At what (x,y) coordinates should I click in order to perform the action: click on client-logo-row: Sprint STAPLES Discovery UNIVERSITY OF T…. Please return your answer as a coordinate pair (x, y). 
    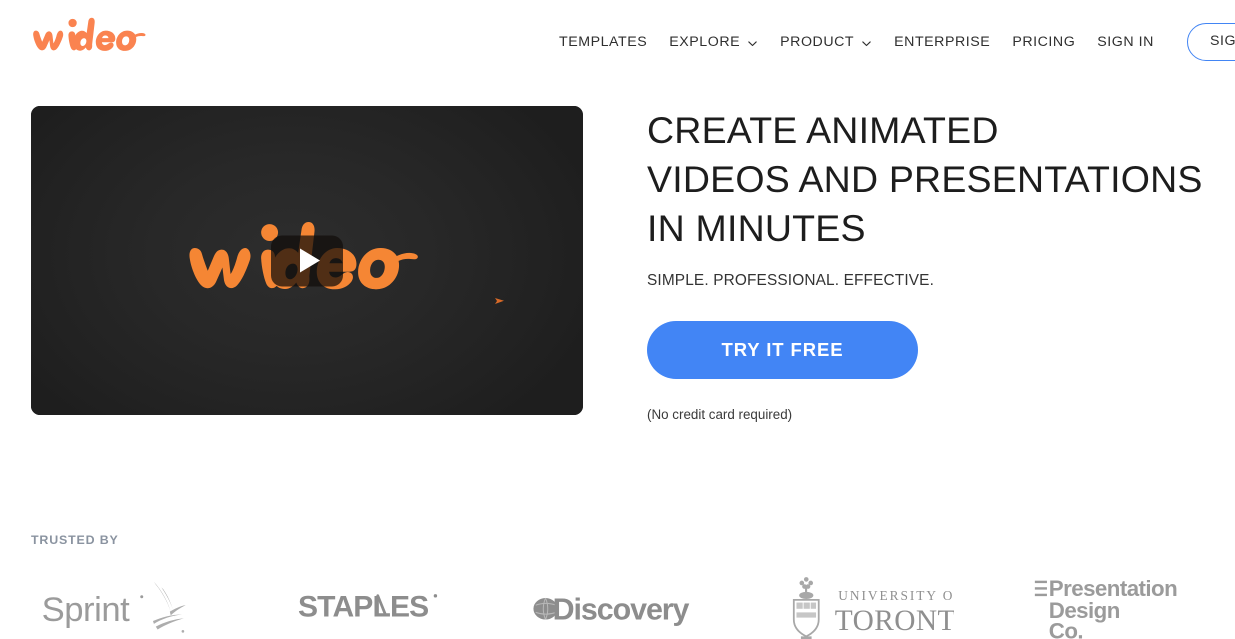
    Looking at the image, I should click on (617, 600).